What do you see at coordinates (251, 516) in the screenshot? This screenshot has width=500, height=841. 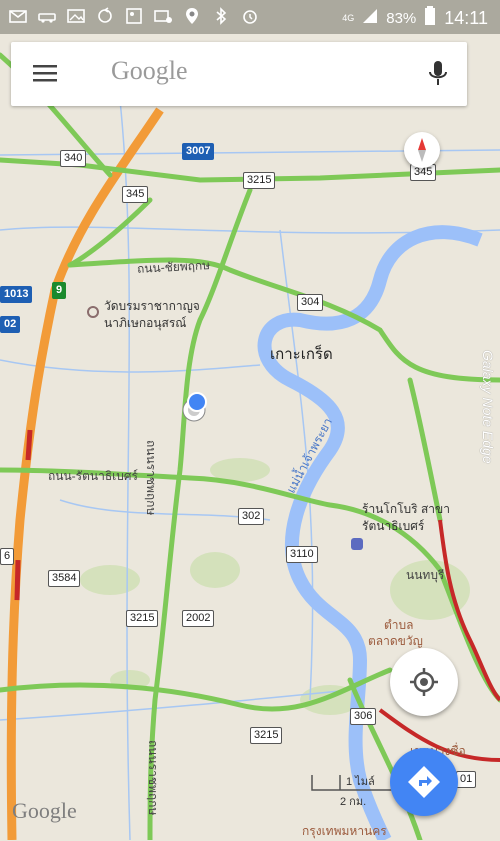 I see `road-shield-302: 302` at bounding box center [251, 516].